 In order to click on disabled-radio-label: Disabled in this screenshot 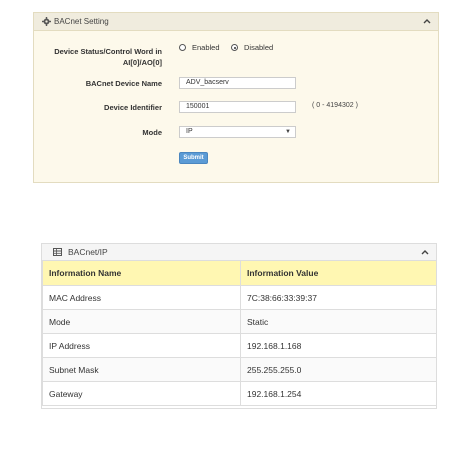, I will do `click(258, 48)`.